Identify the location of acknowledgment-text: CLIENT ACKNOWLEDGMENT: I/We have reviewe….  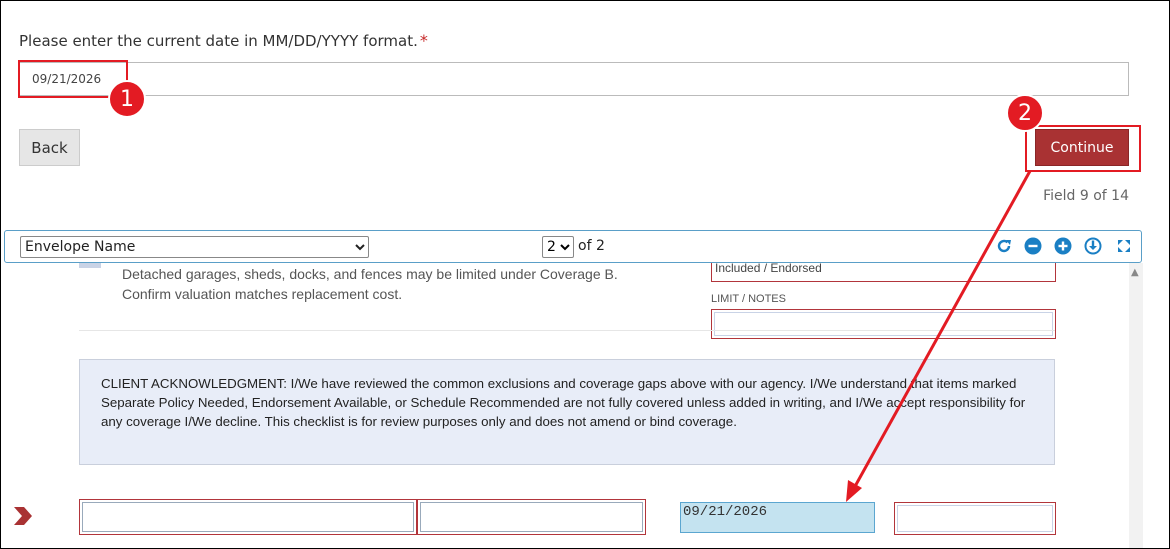
(563, 402).